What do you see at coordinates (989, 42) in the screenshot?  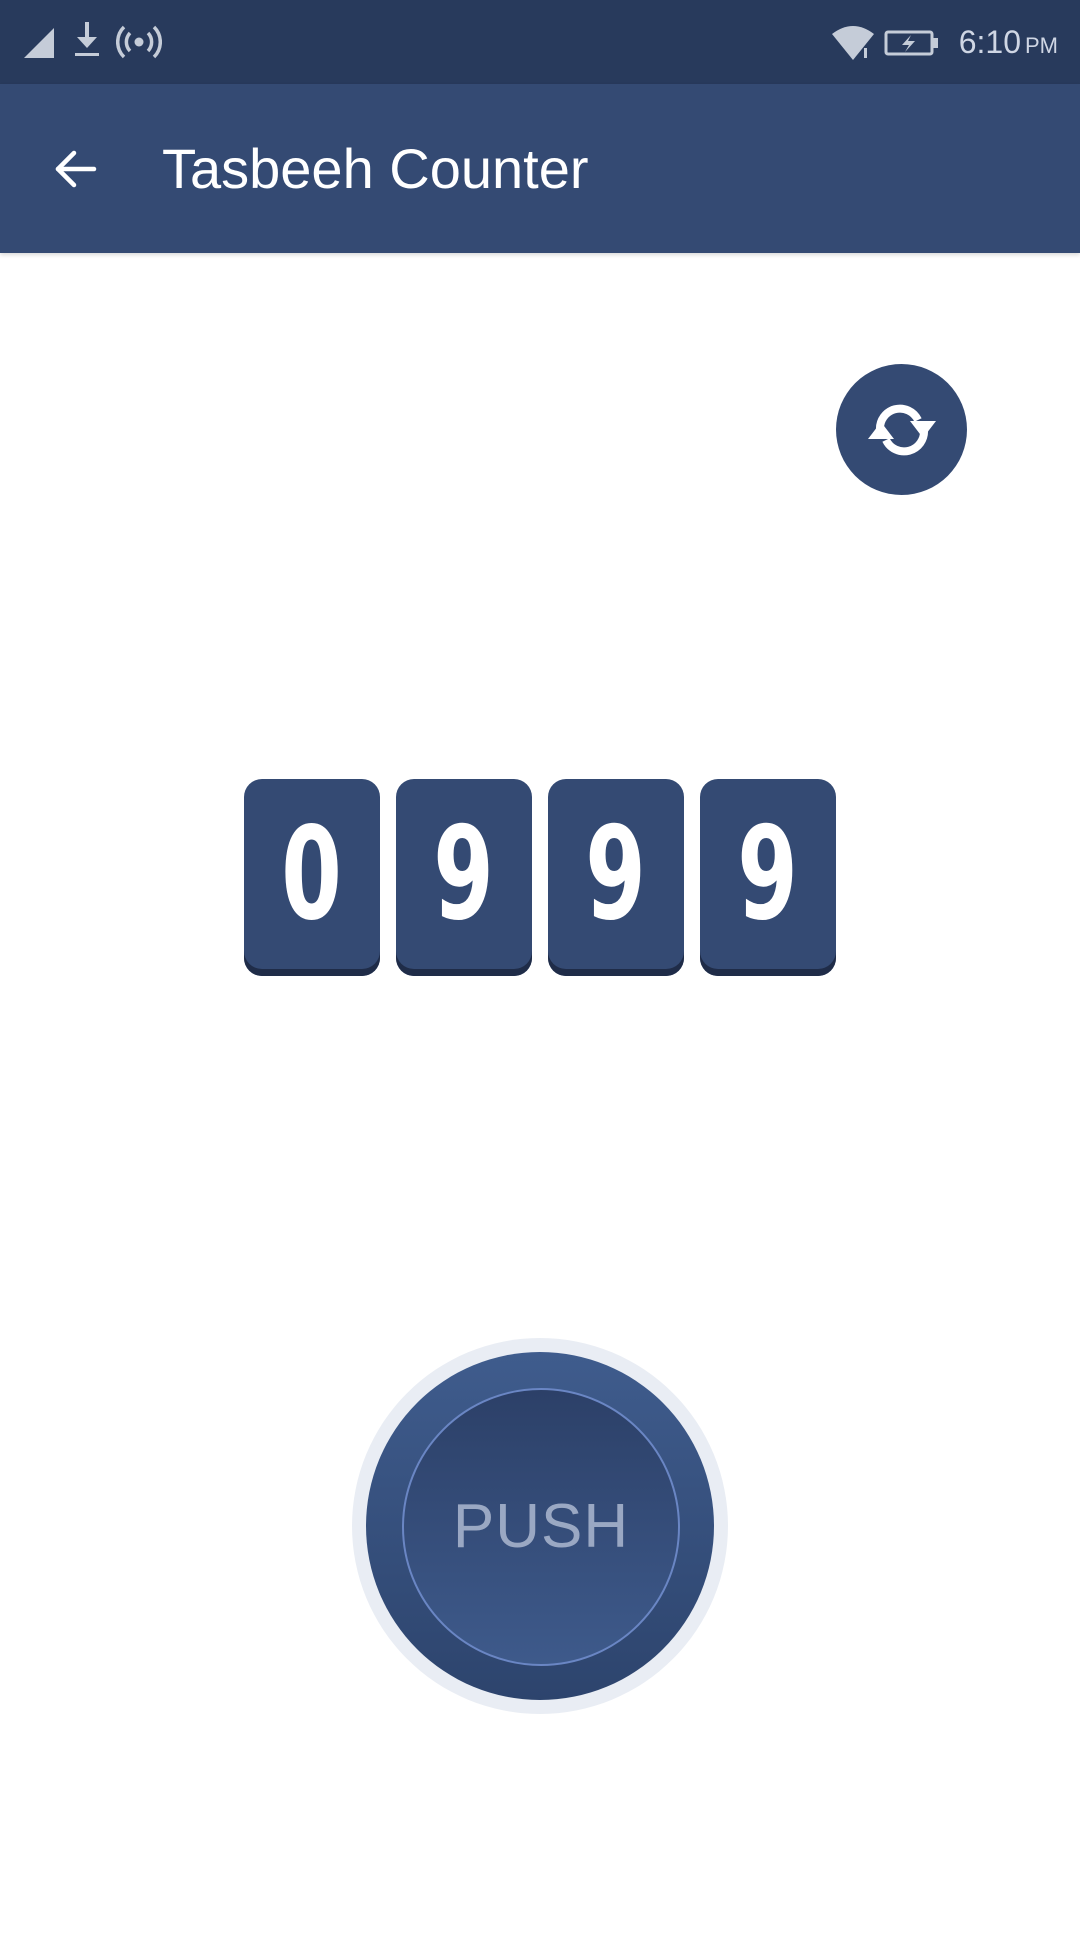 I see `clock-time: 6:10` at bounding box center [989, 42].